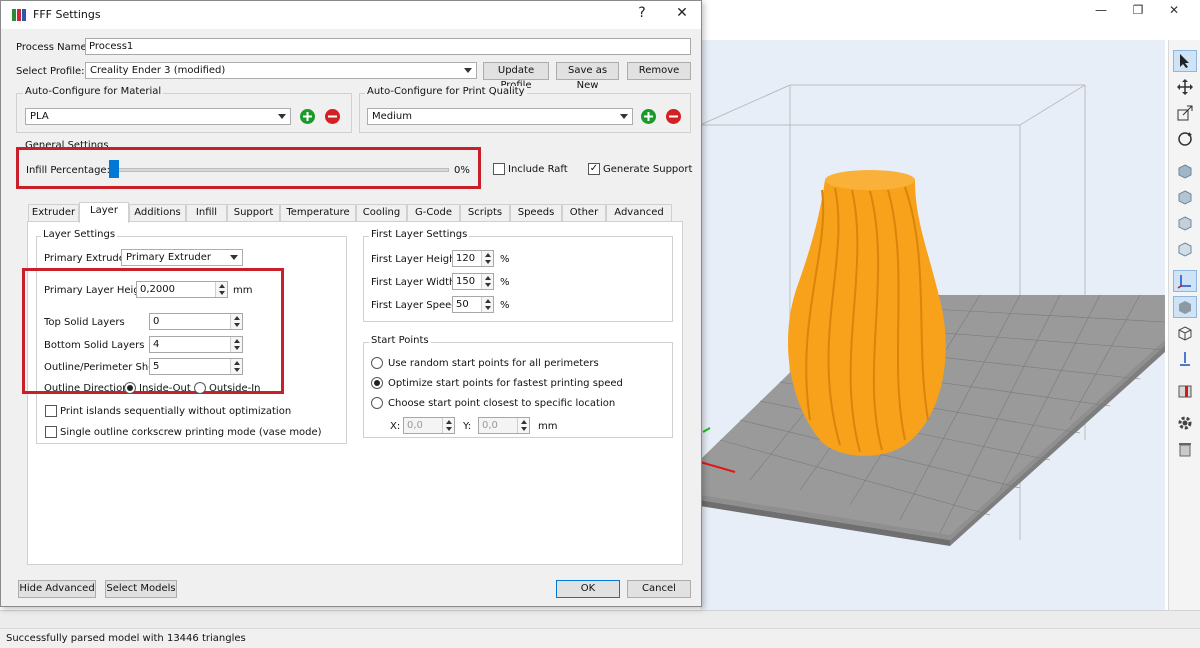 The image size is (1200, 648). I want to click on percent-unit: %, so click(505, 305).